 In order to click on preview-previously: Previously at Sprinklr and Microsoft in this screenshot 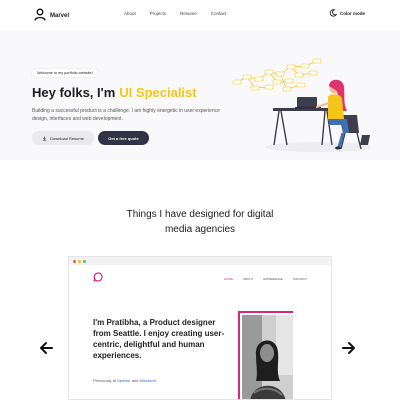, I will do `click(124, 380)`.